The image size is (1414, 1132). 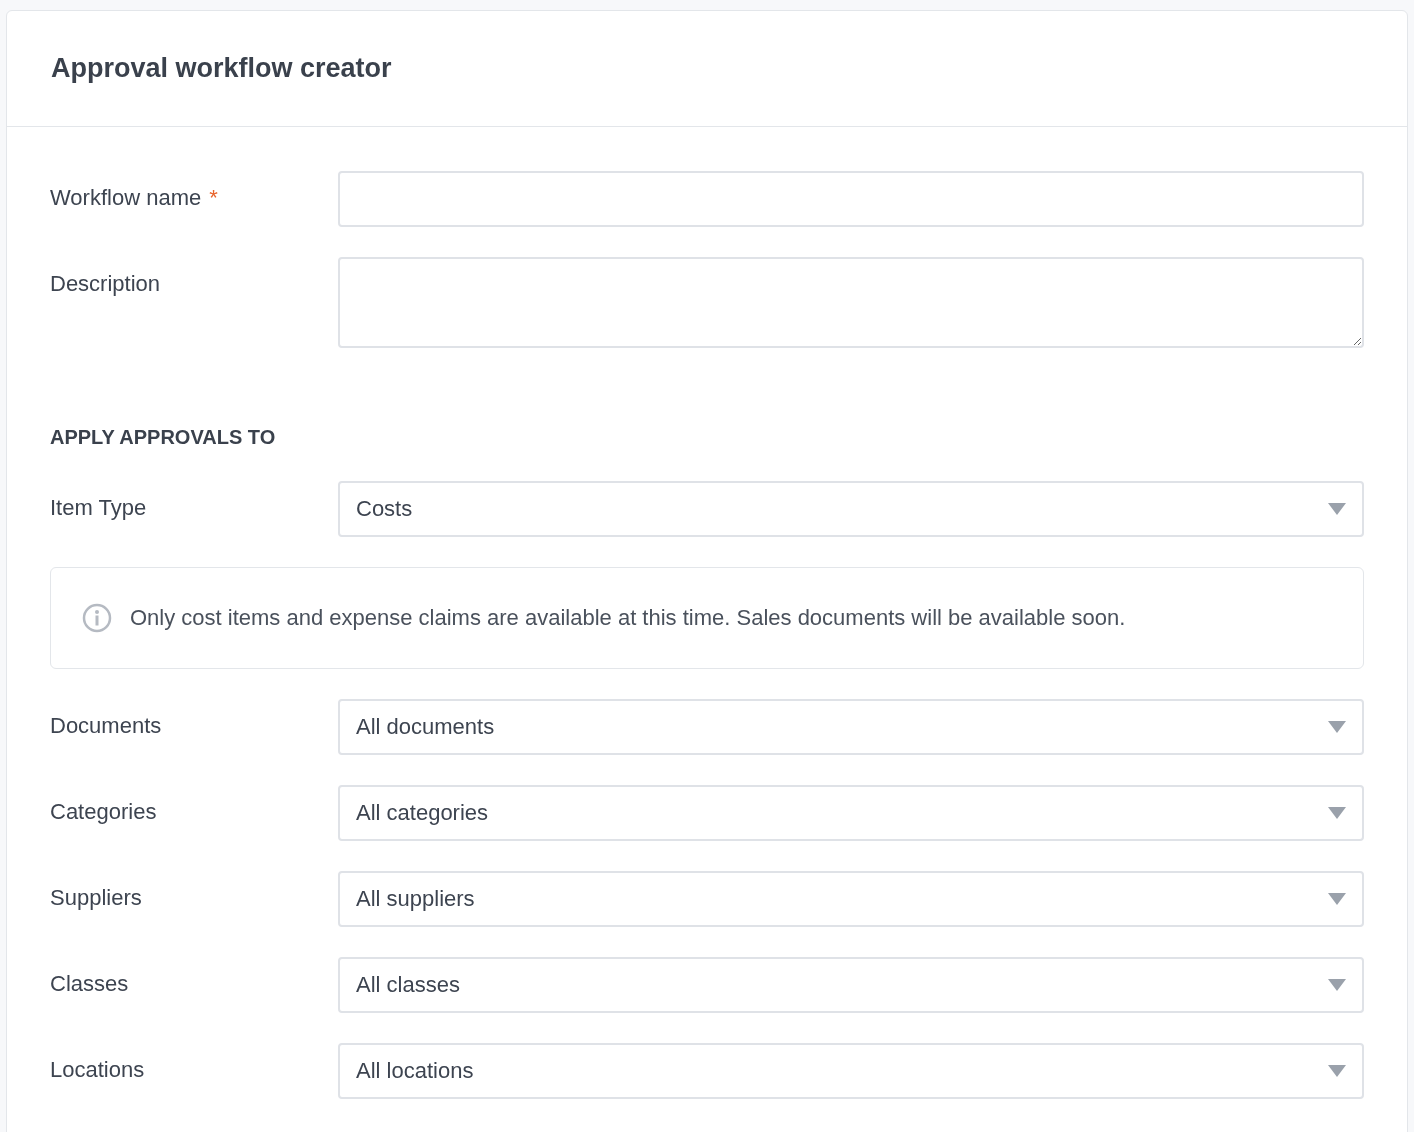 What do you see at coordinates (98, 1069) in the screenshot?
I see `field-label: Locations` at bounding box center [98, 1069].